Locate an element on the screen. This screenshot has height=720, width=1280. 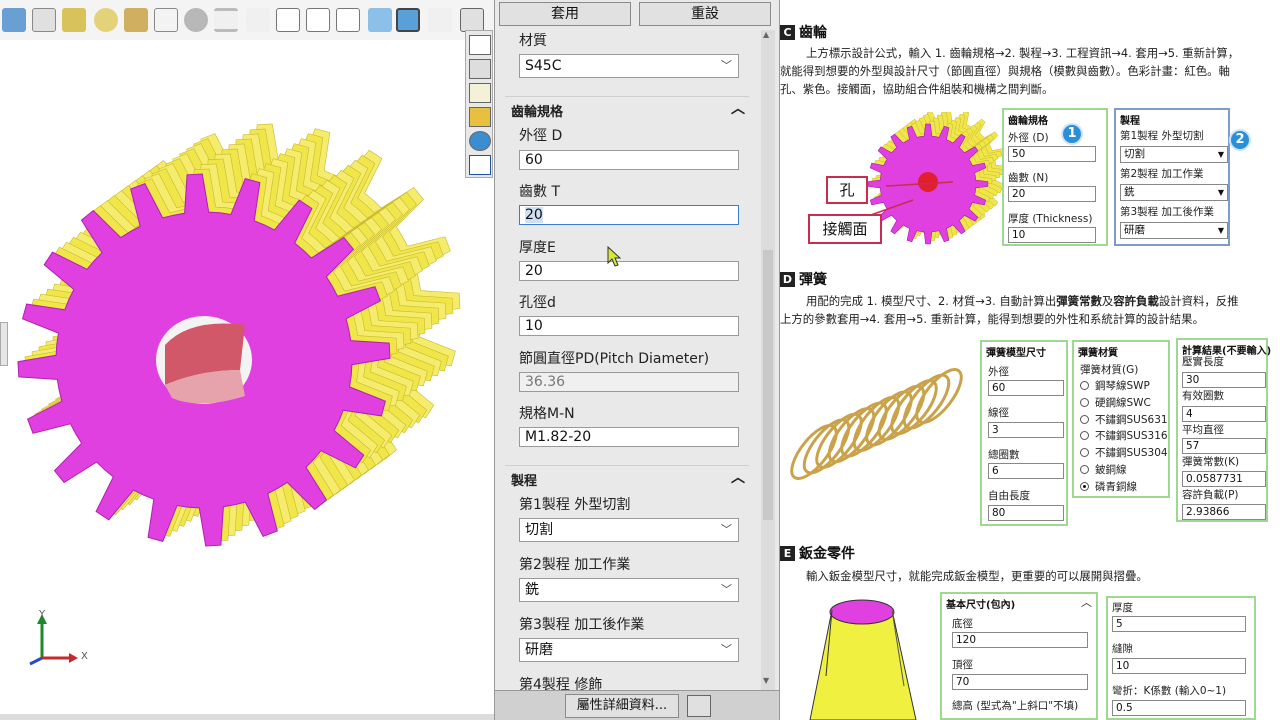
d-rate-label: 彈簧常數(K) is located at coordinates (1211, 462).